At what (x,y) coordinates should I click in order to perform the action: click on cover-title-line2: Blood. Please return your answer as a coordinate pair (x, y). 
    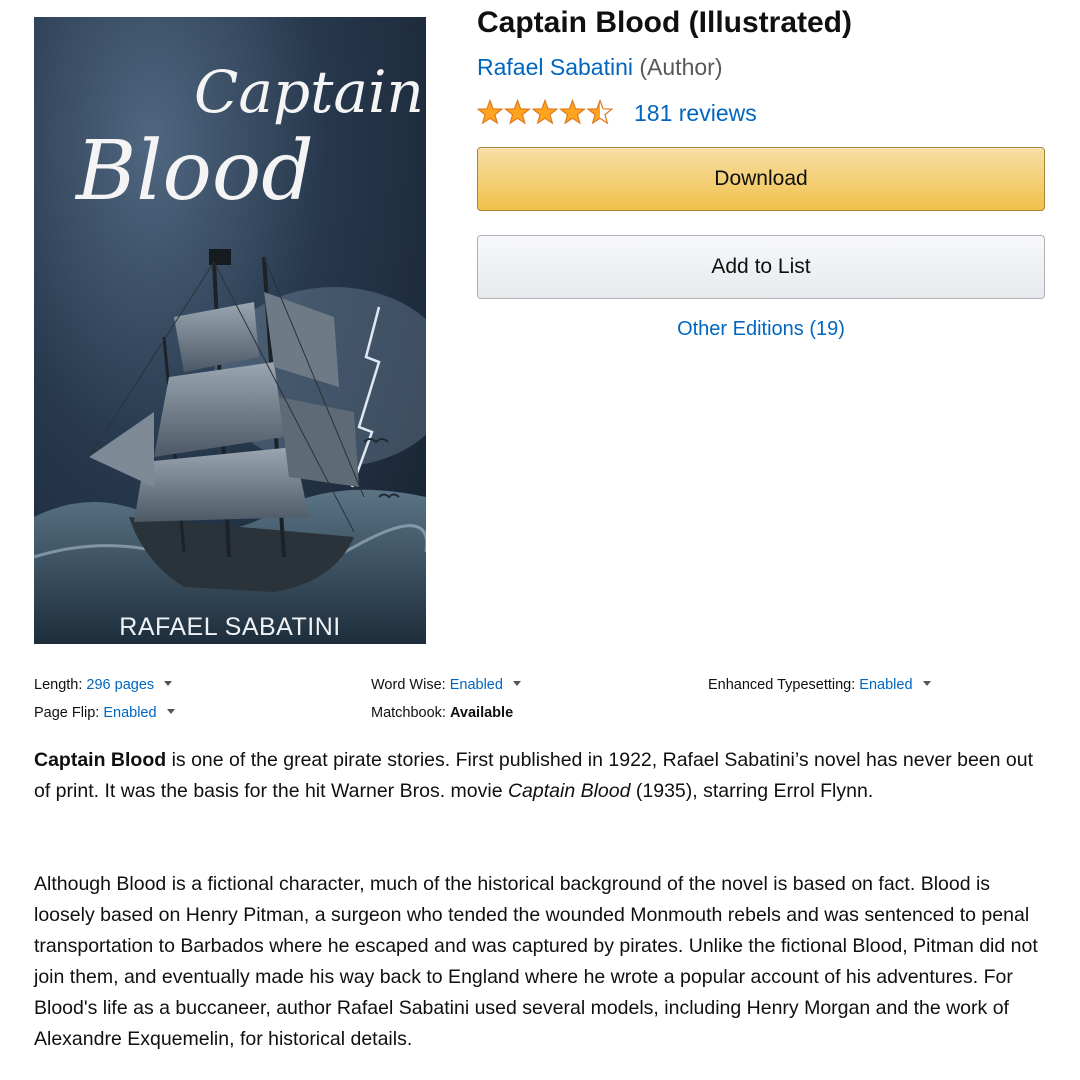
    Looking at the image, I should click on (194, 171).